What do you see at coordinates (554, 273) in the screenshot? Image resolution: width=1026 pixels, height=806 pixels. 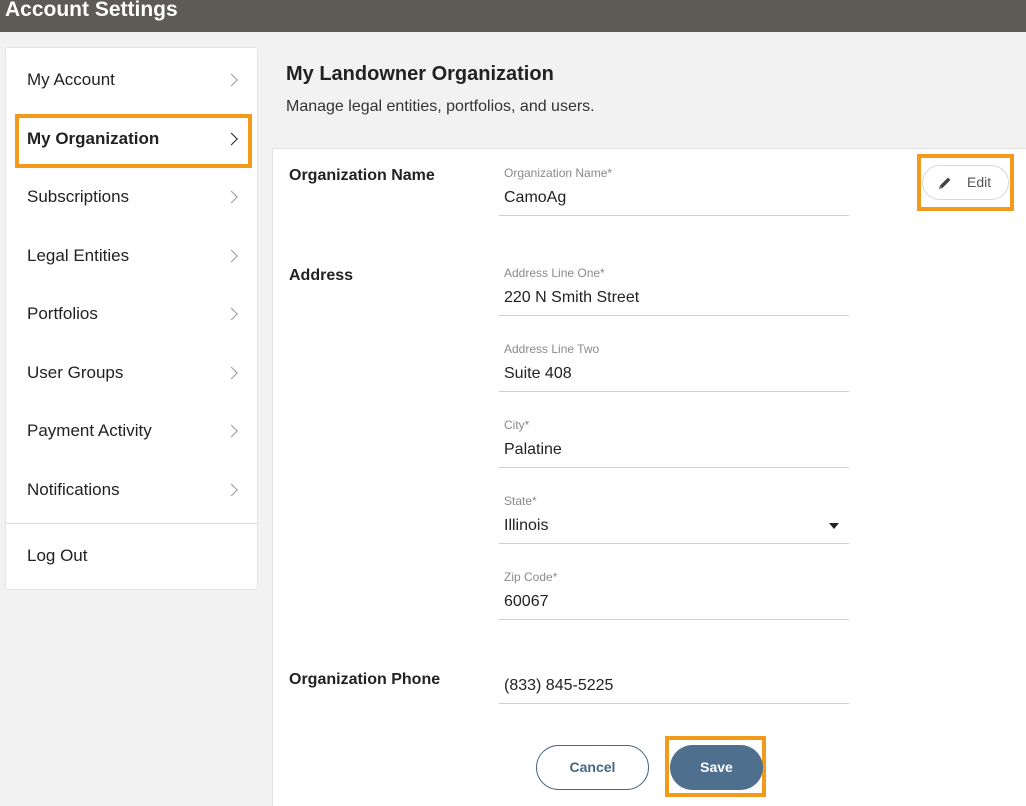 I see `field-label: Address Line One*` at bounding box center [554, 273].